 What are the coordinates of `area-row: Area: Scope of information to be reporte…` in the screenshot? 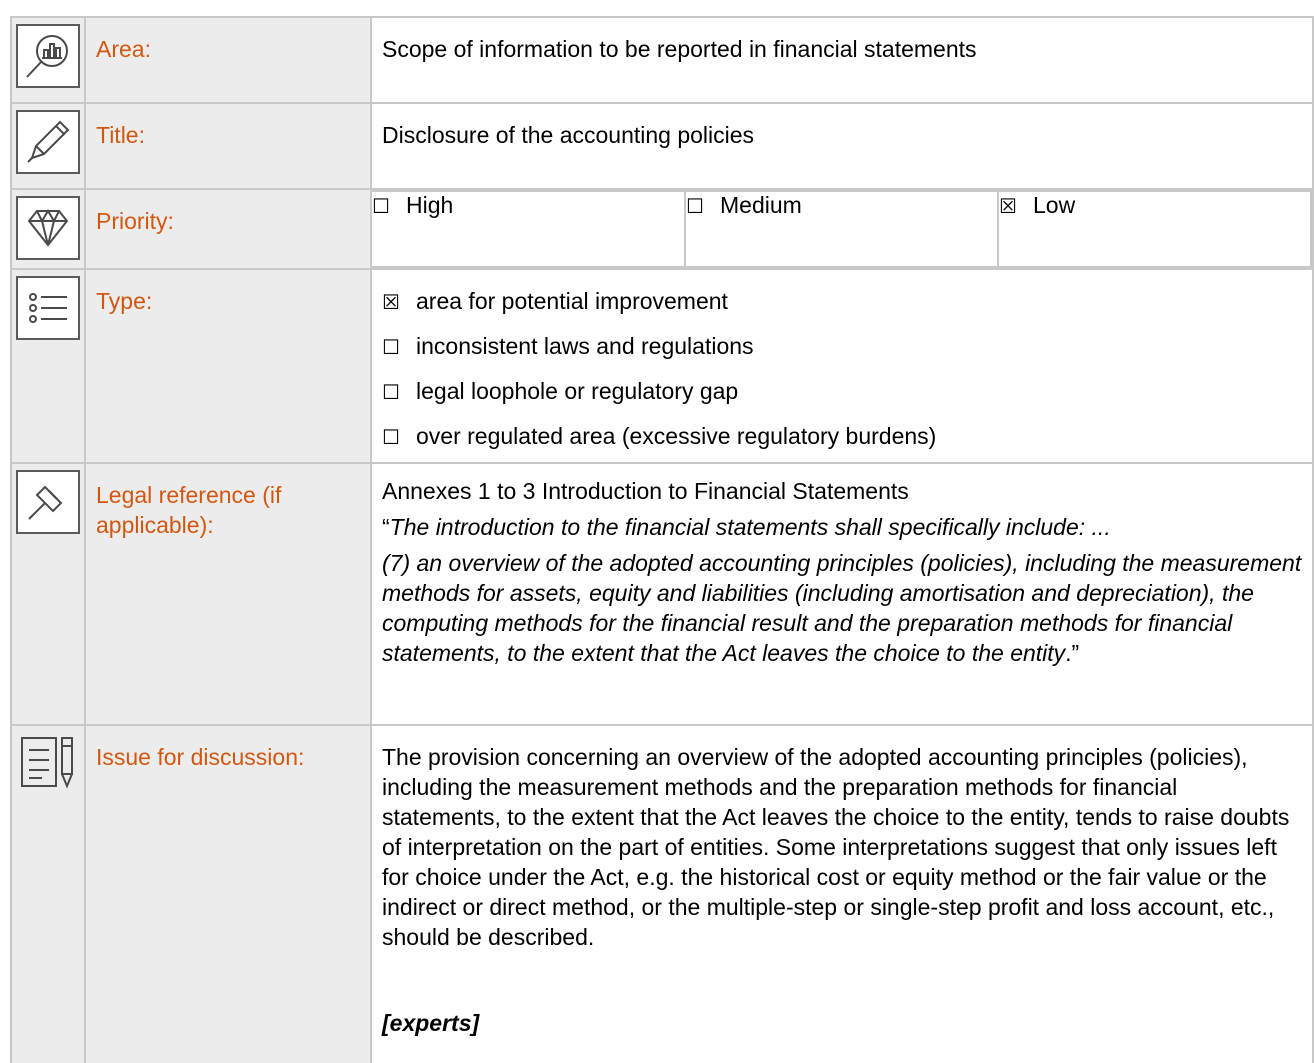 It's located at (662, 60).